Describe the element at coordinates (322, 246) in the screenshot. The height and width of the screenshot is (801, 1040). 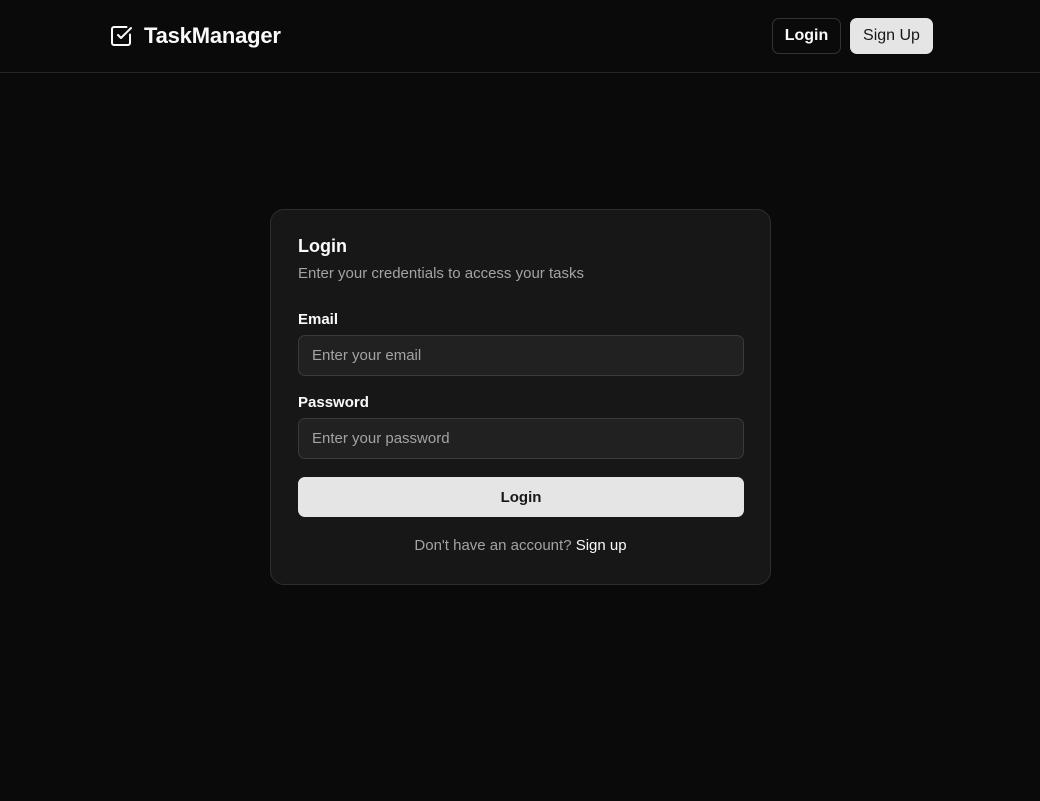
I see `card-title: Login` at that location.